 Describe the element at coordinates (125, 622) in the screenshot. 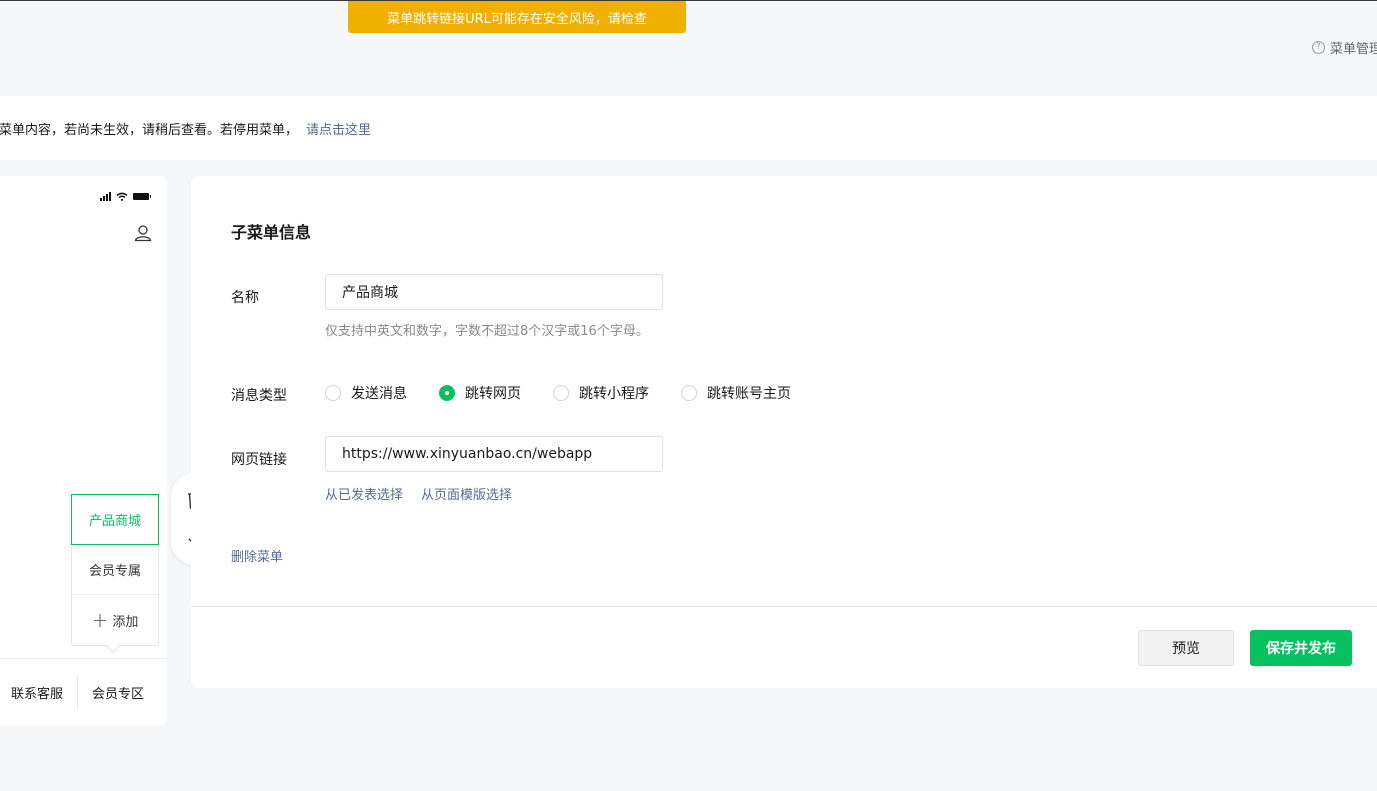

I see `add-label: 添加` at that location.